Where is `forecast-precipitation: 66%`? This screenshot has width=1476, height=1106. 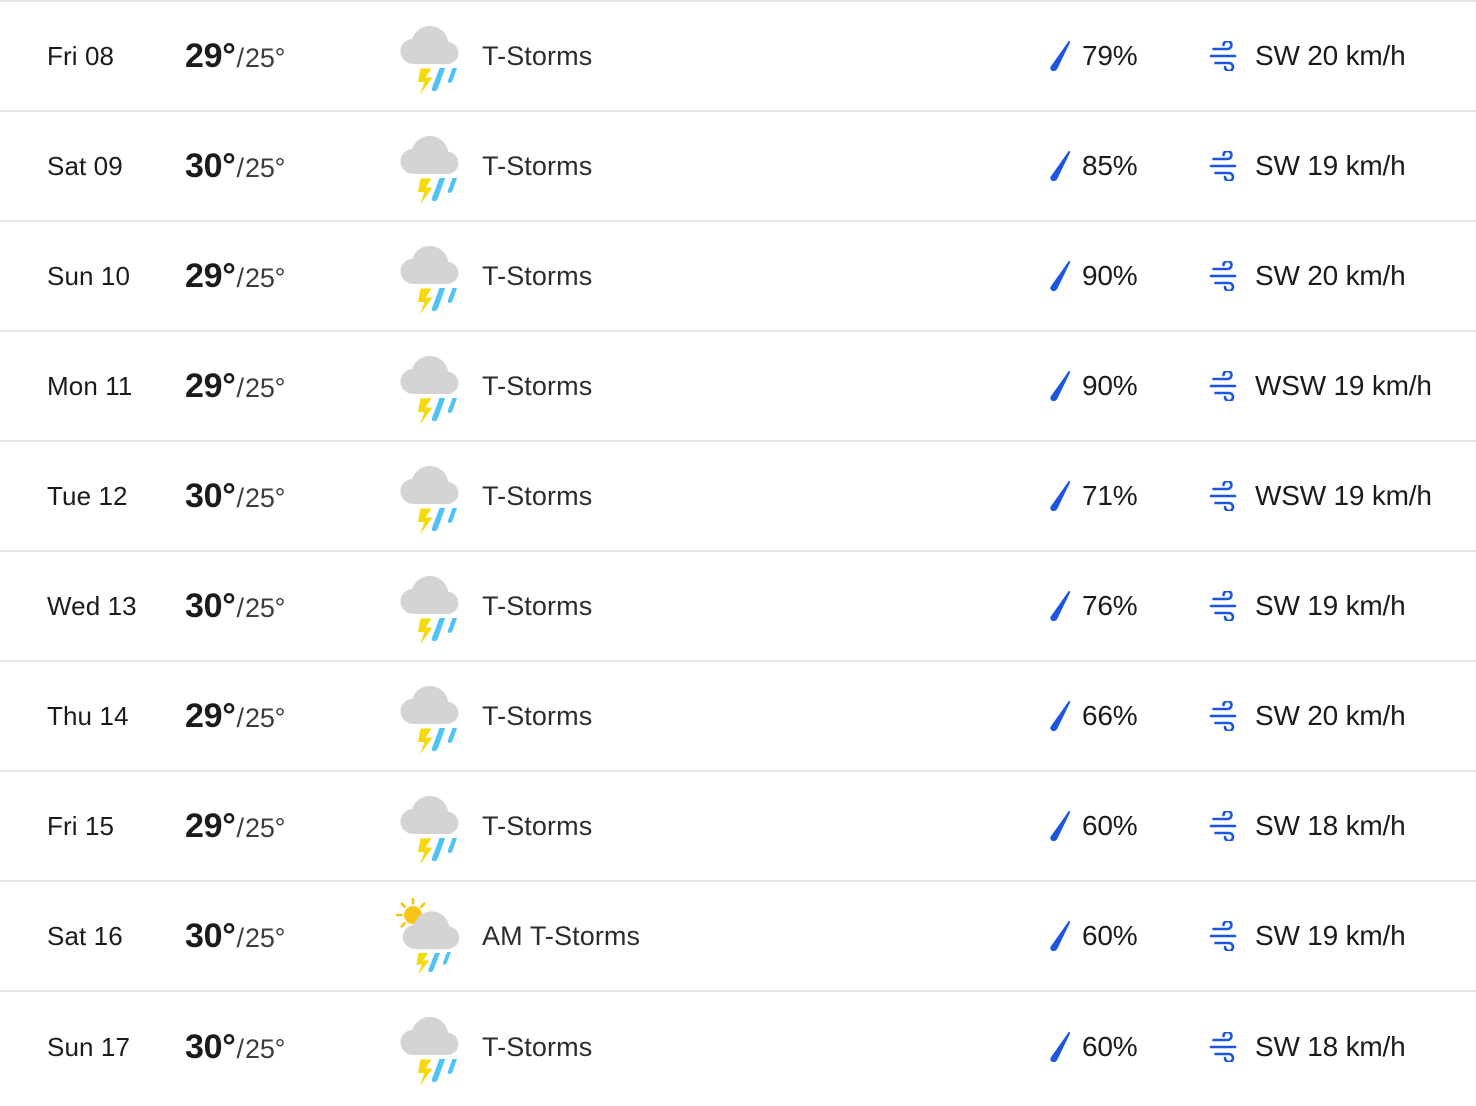
forecast-precipitation: 66% is located at coordinates (1126, 716).